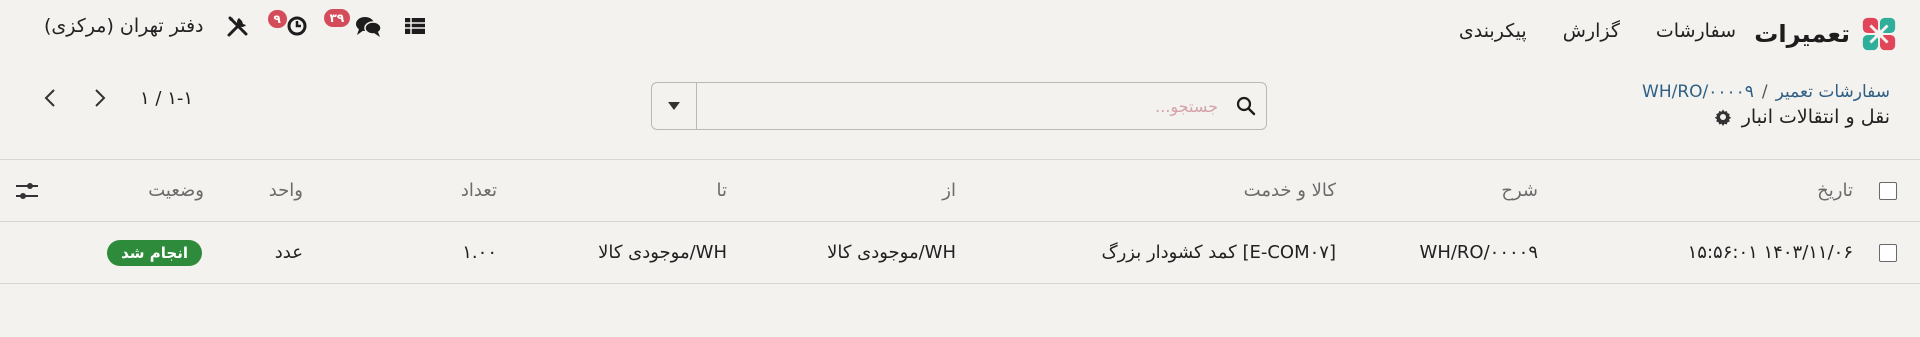  What do you see at coordinates (238, 26) in the screenshot?
I see `tools-icon` at bounding box center [238, 26].